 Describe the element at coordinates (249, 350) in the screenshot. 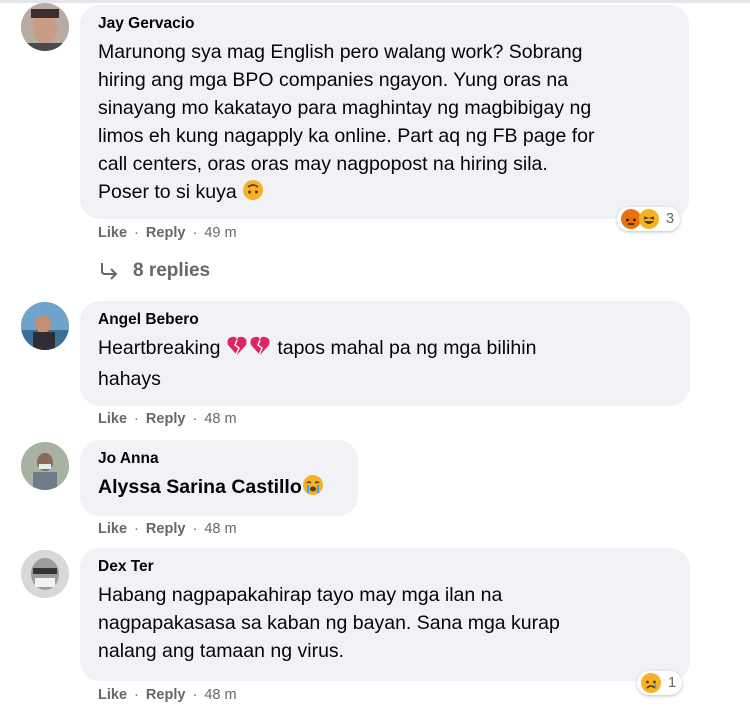

I see `broken-heart-emoji-icon` at that location.